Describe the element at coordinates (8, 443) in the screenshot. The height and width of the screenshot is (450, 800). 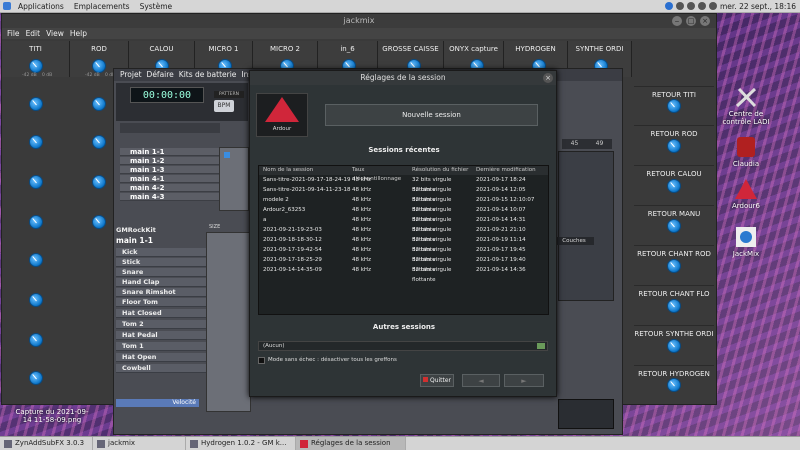
I see `window-icon` at that location.